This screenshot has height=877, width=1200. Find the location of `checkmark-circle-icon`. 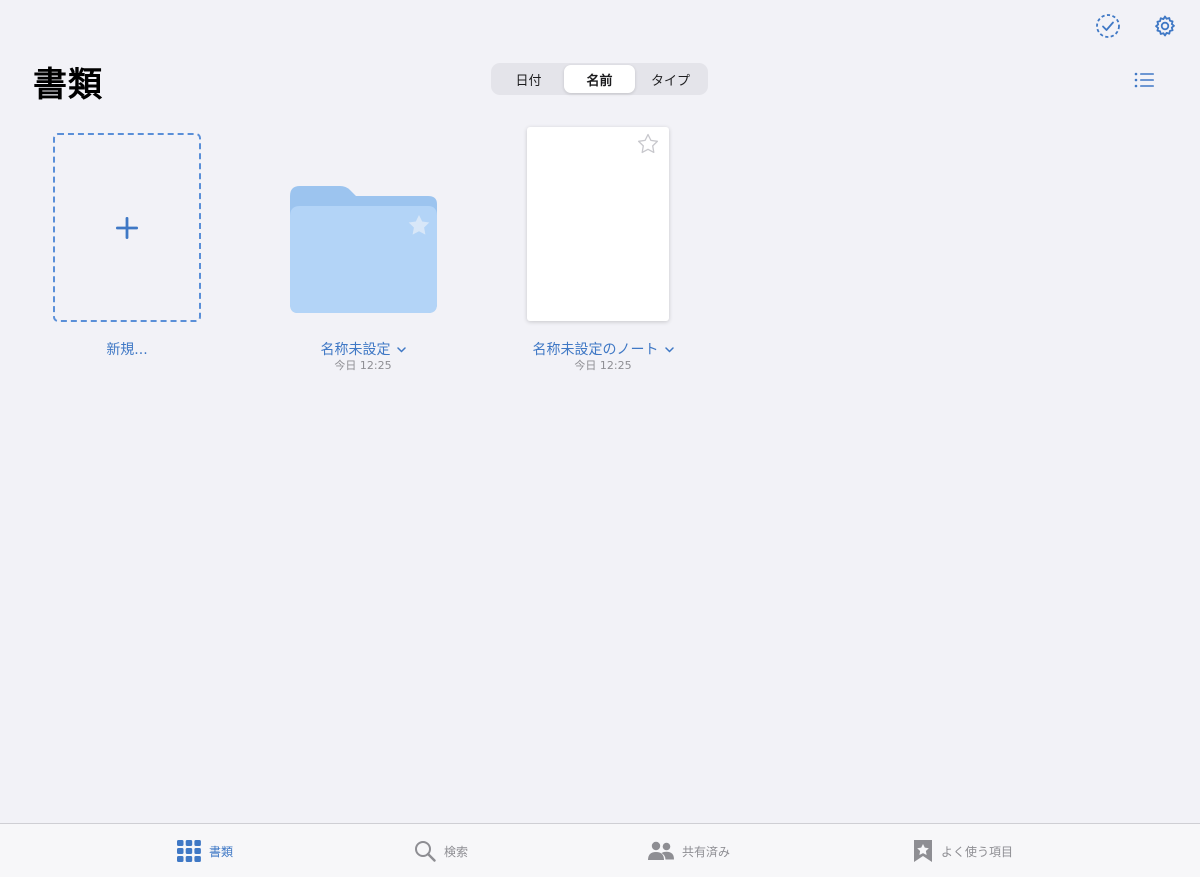

checkmark-circle-icon is located at coordinates (1108, 26).